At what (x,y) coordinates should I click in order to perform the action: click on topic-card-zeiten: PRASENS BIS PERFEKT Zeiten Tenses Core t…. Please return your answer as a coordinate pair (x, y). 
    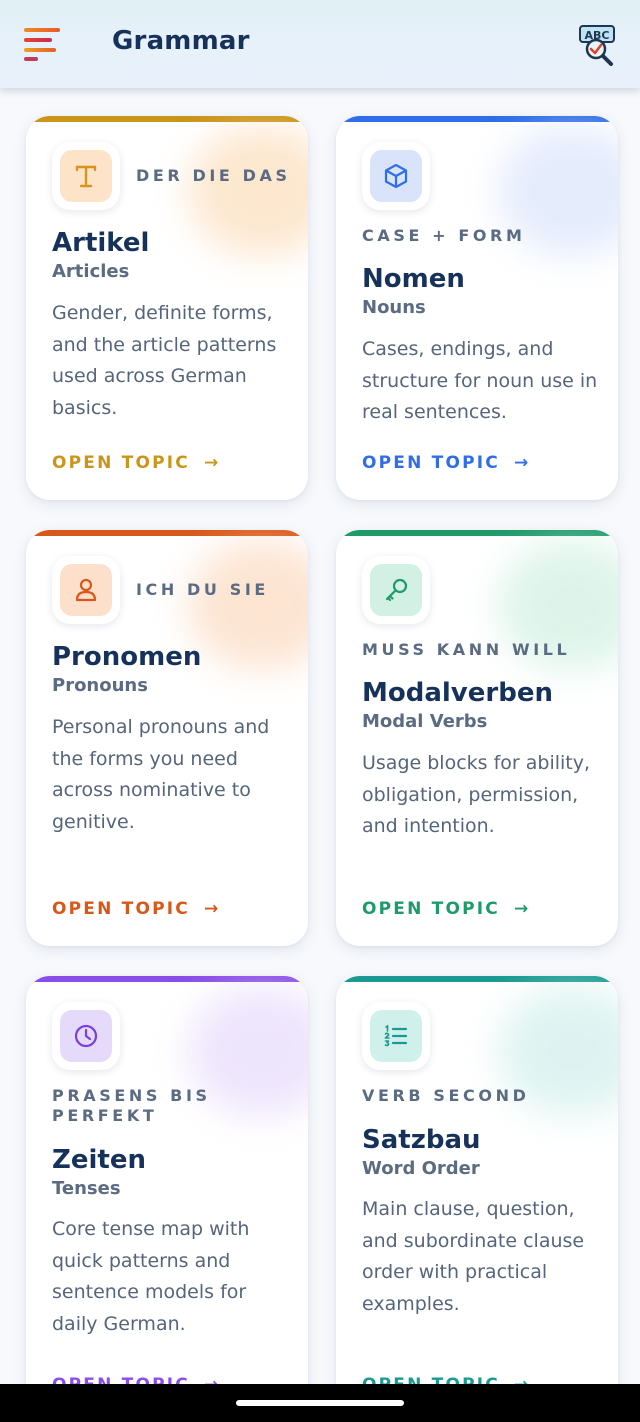
    Looking at the image, I should click on (167, 1196).